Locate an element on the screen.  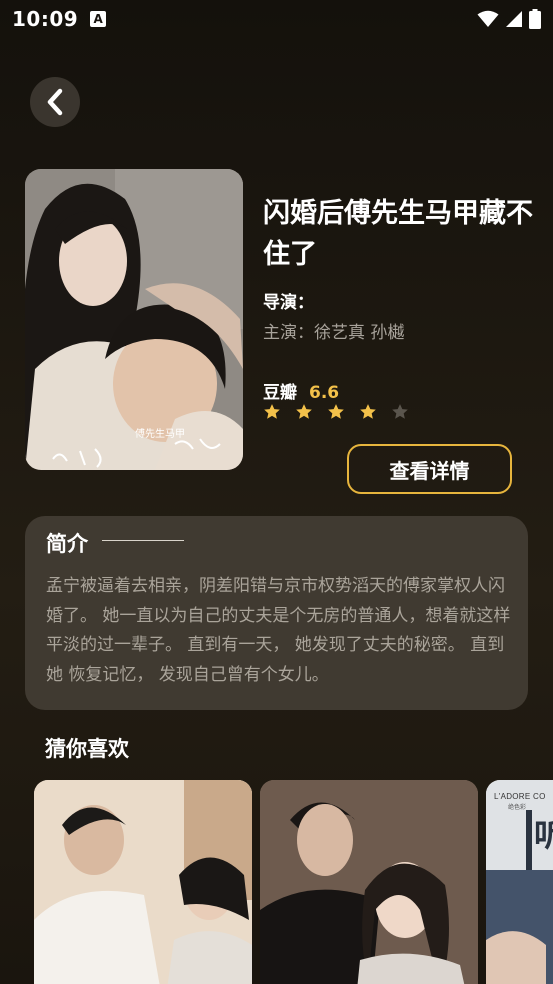
rating-source: 豆瓣 is located at coordinates (280, 393).